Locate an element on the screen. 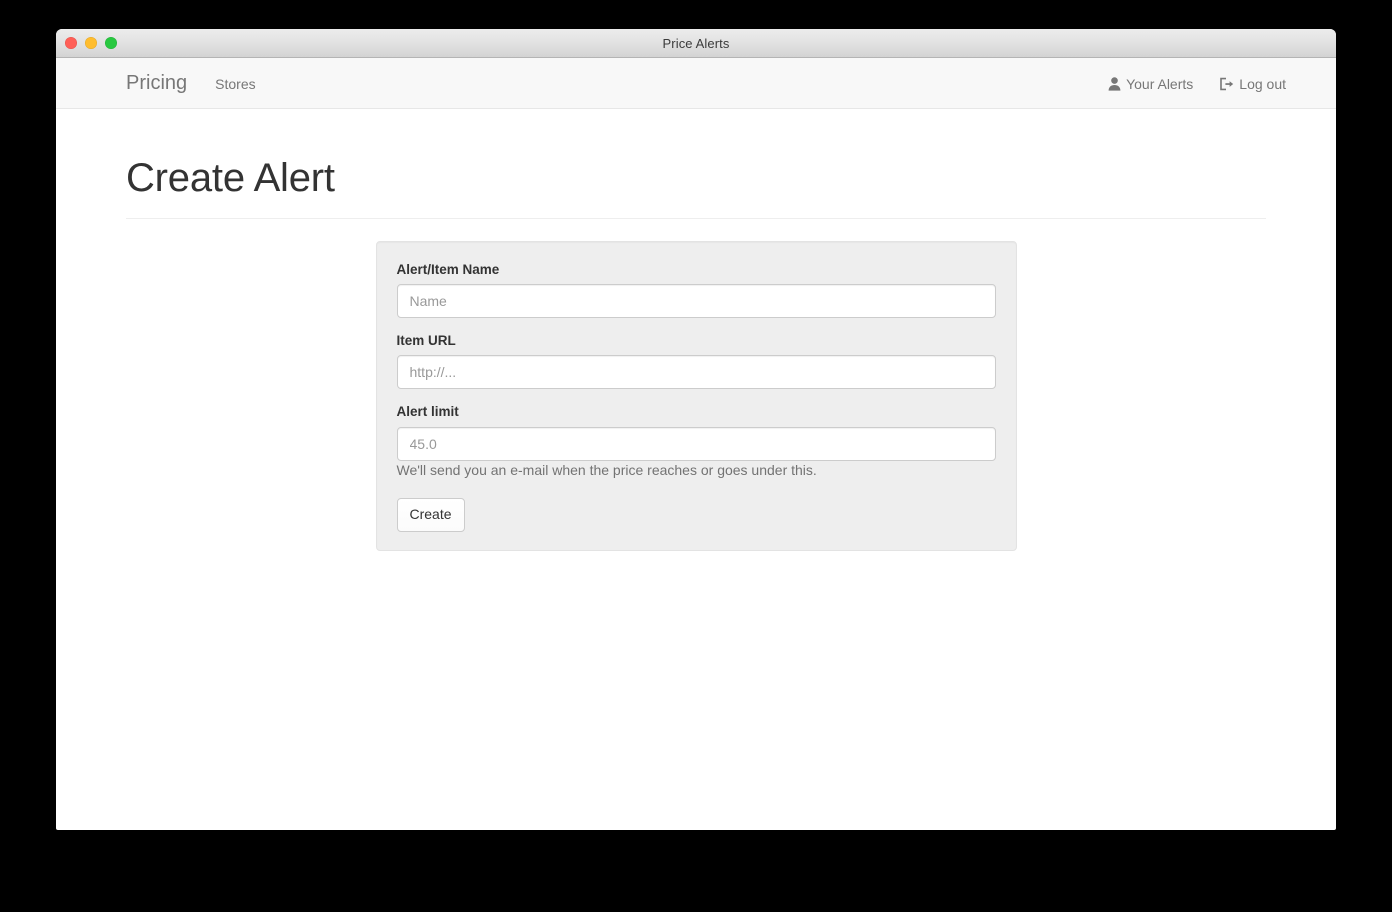 Image resolution: width=1392 pixels, height=912 pixels. nav-link-your-alerts: Your Alerts is located at coordinates (1150, 84).